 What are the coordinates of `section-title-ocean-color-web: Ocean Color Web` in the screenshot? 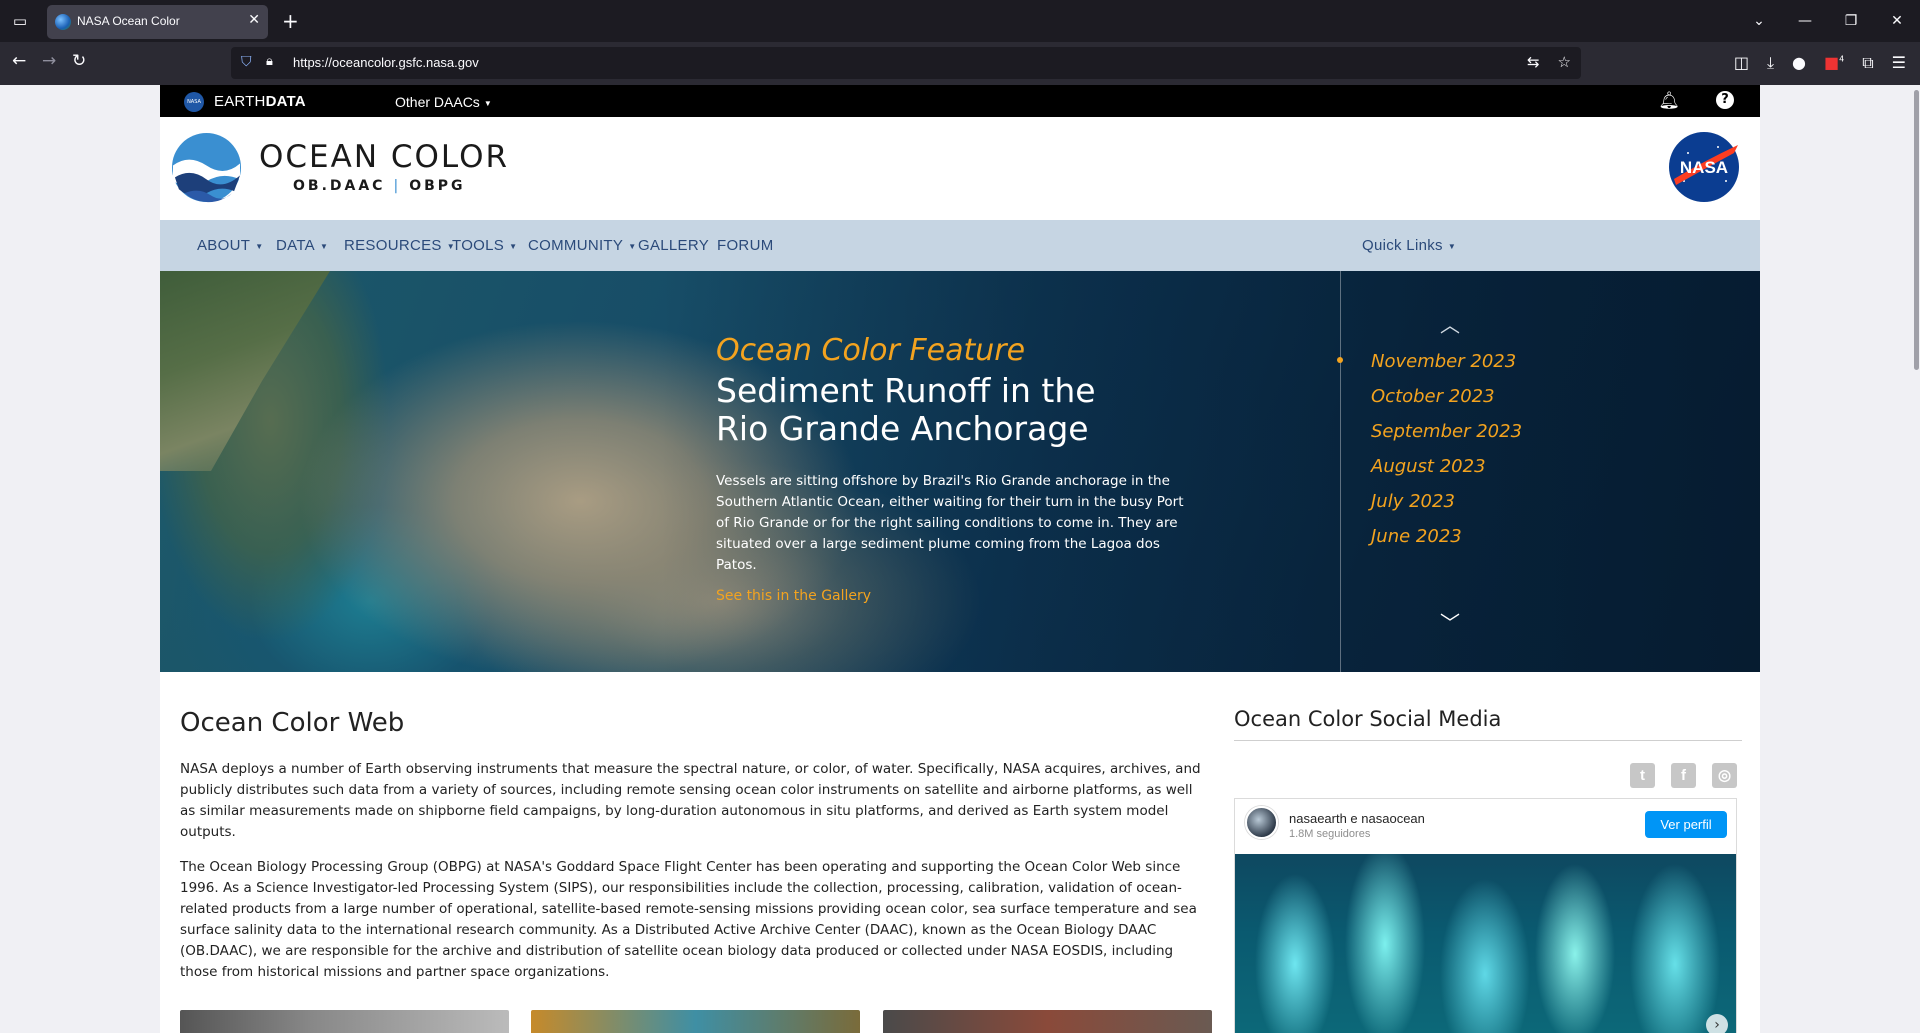 It's located at (292, 723).